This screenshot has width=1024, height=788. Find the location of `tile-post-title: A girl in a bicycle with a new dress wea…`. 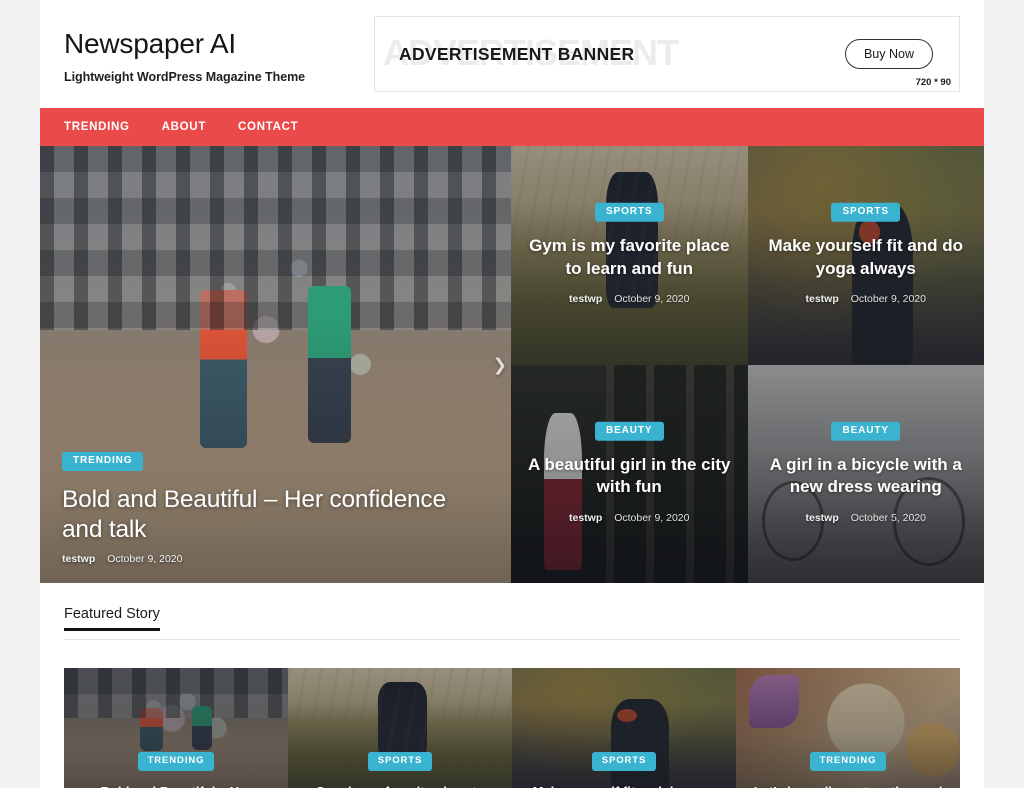

tile-post-title: A girl in a bicycle with a new dress wea… is located at coordinates (866, 476).